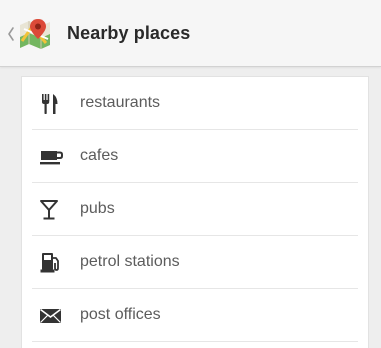 The height and width of the screenshot is (348, 381). What do you see at coordinates (50, 315) in the screenshot?
I see `envelope-icon` at bounding box center [50, 315].